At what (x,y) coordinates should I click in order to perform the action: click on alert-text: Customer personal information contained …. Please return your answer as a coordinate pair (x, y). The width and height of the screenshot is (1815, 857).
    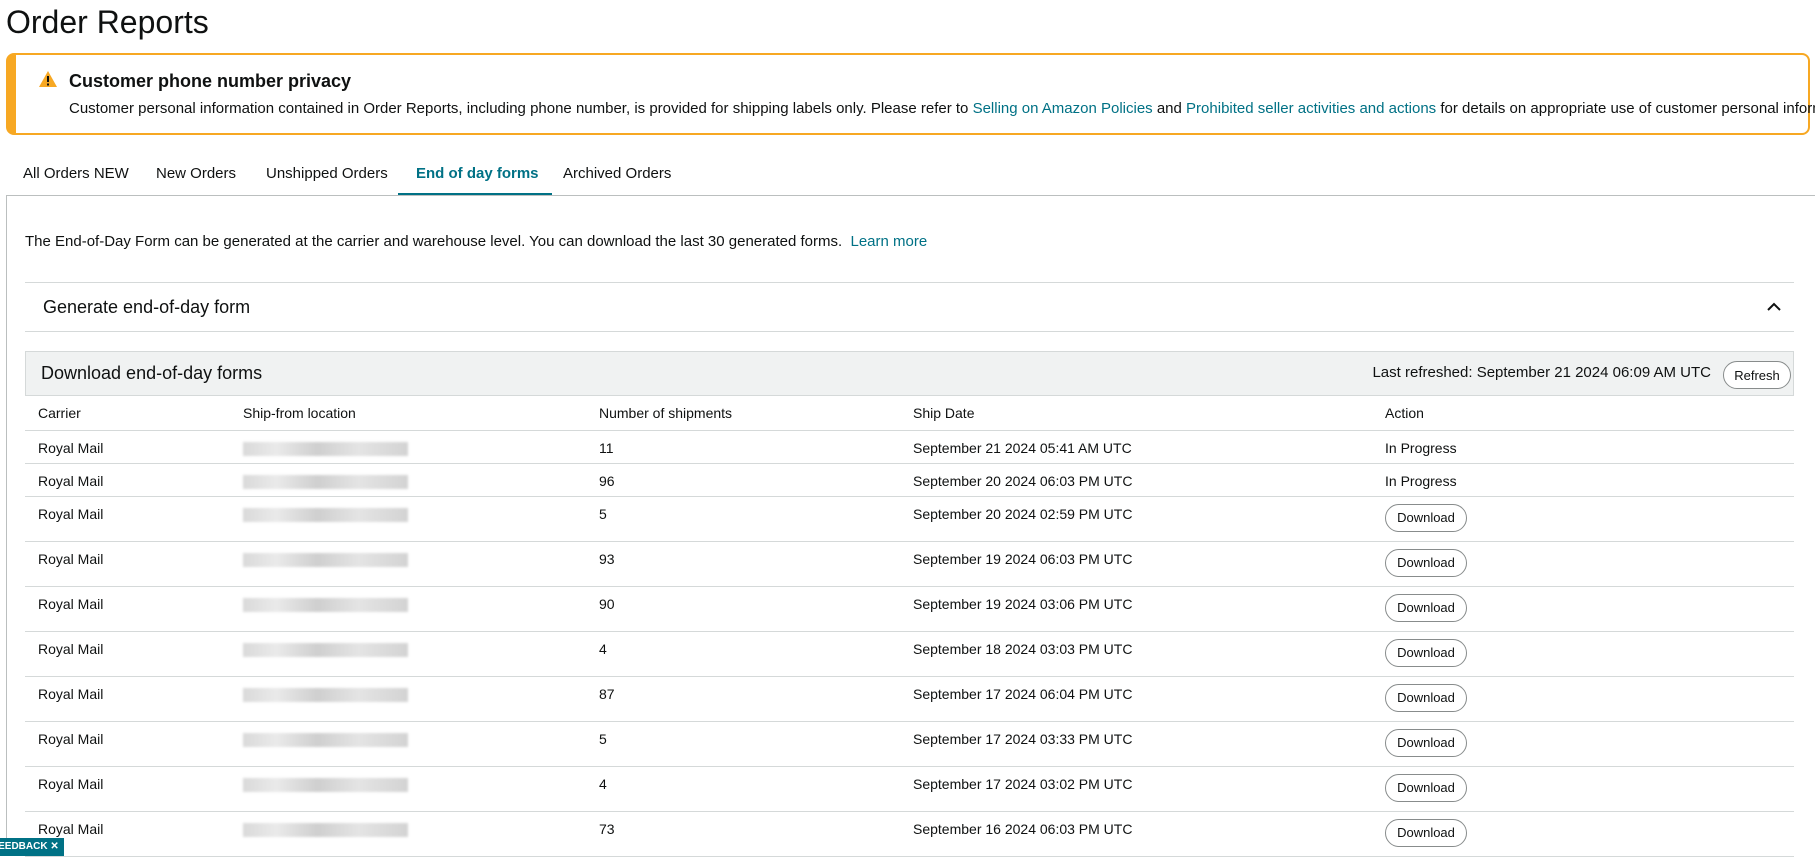
    Looking at the image, I should click on (942, 108).